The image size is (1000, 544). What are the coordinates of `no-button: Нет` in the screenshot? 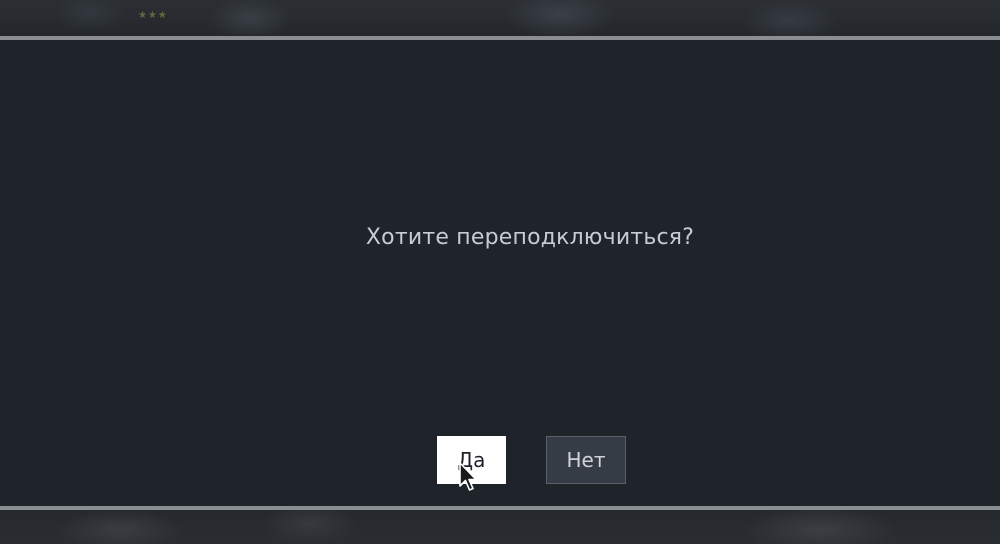 It's located at (586, 460).